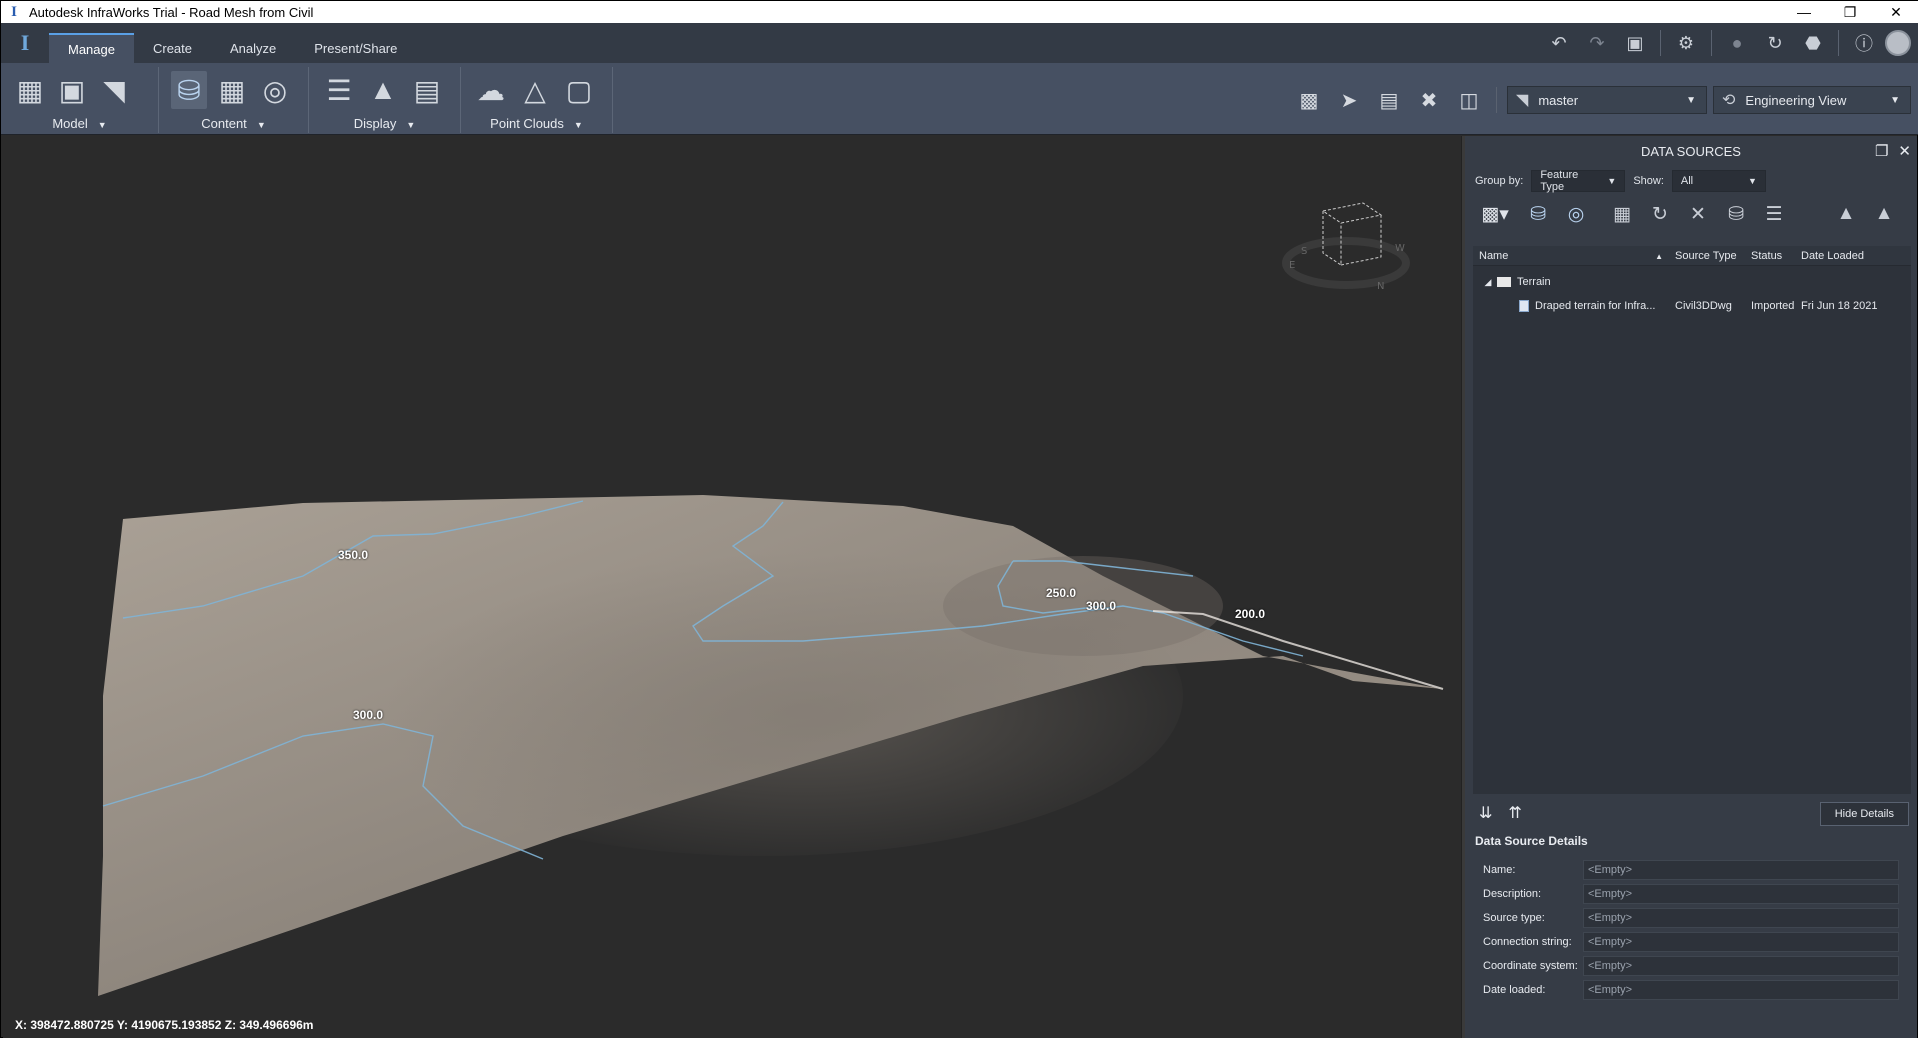 Image resolution: width=1918 pixels, height=1038 pixels. I want to click on data-sources-icon: ⛁, so click(189, 90).